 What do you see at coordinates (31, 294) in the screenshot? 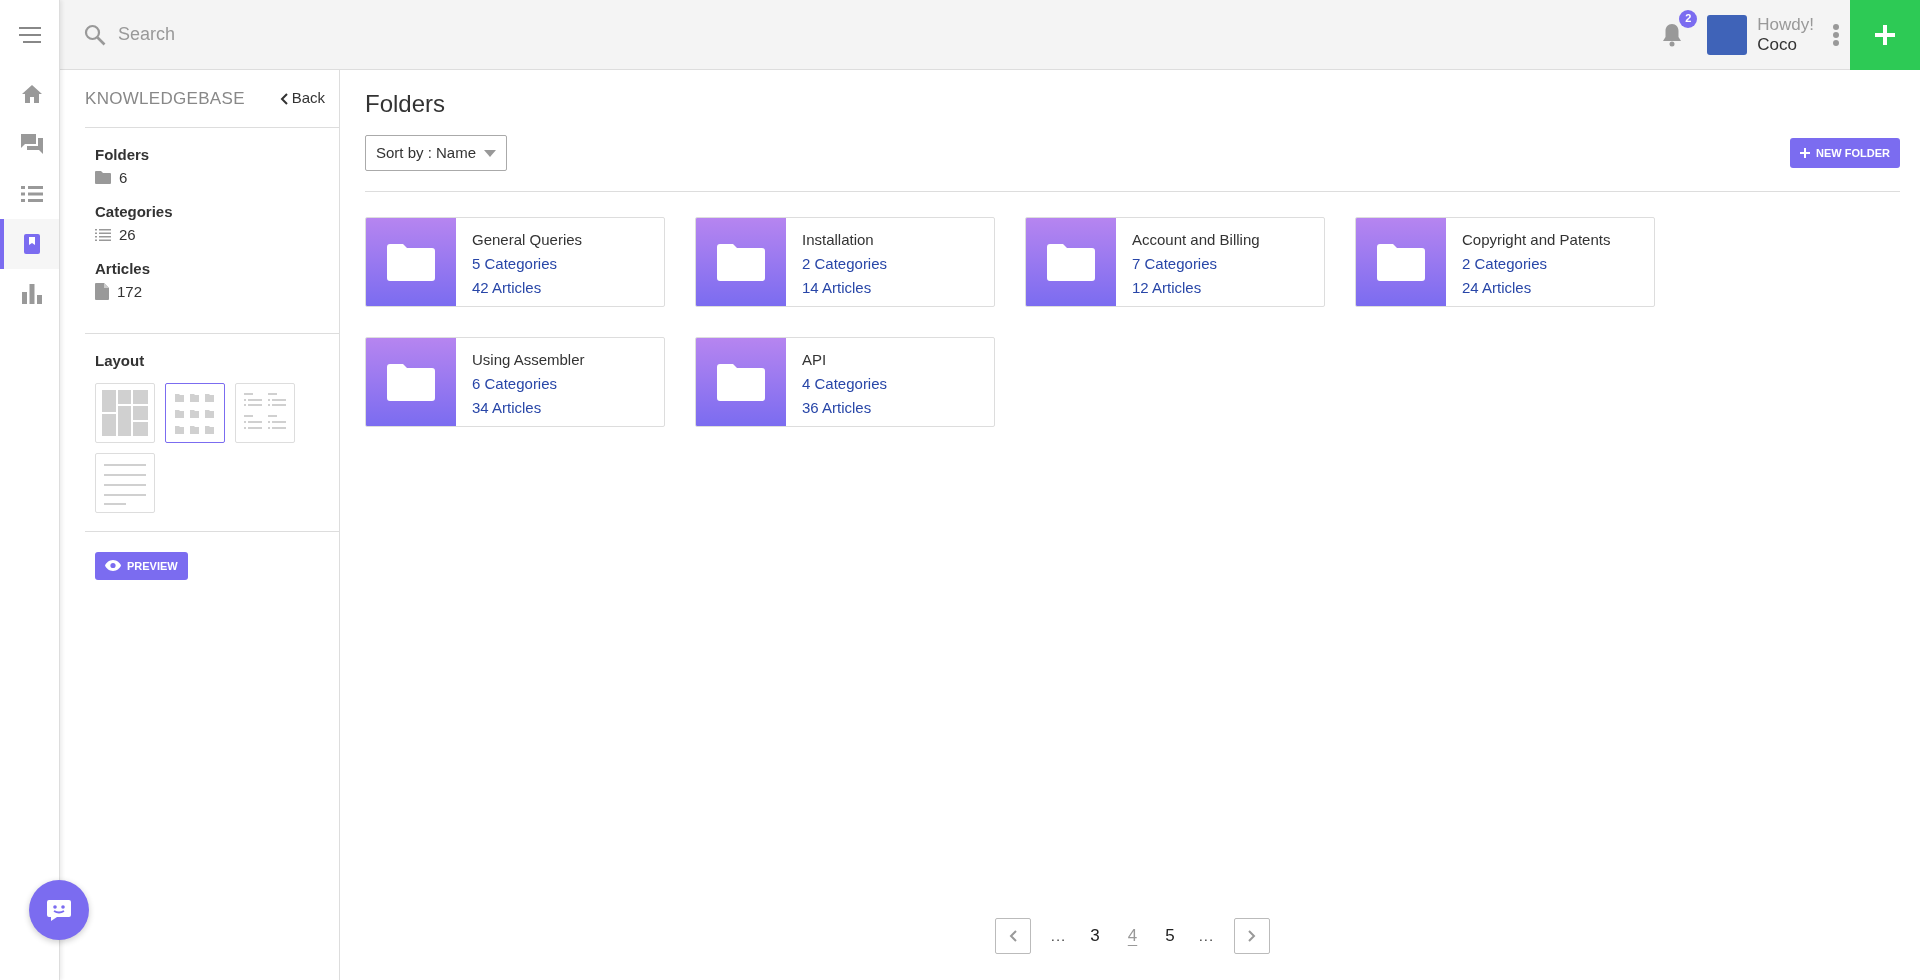
I see `bar-chart-icon` at bounding box center [31, 294].